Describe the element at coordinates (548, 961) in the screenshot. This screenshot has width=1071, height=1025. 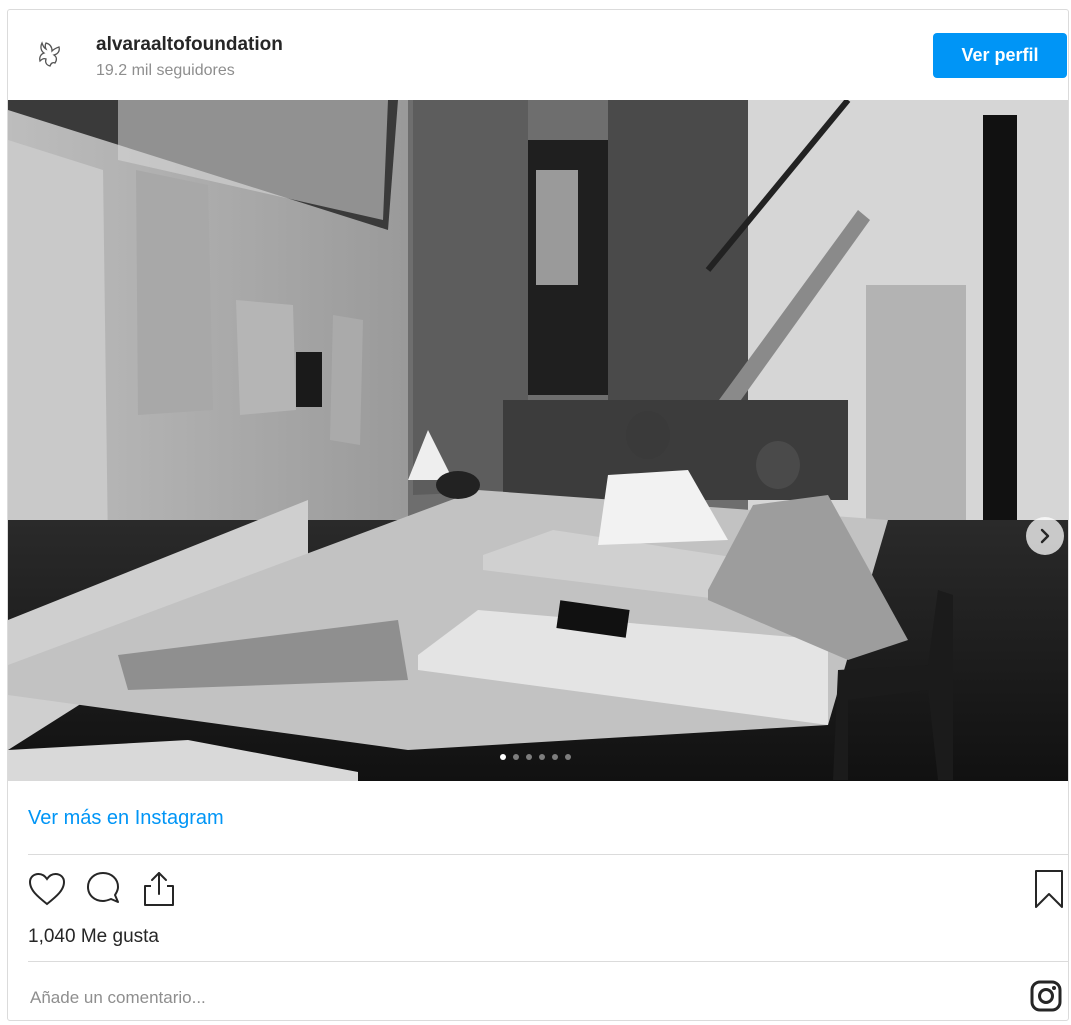
I see `divider-bottom` at that location.